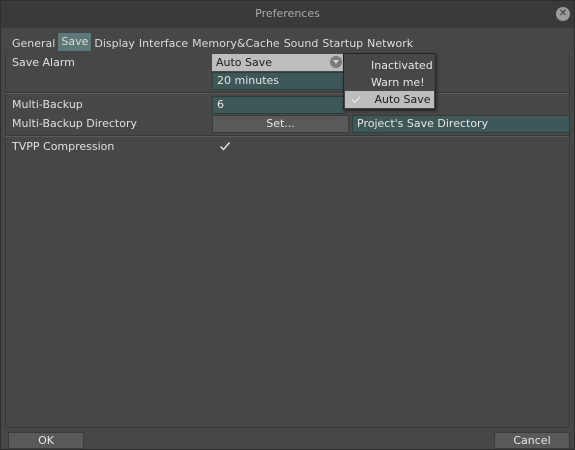 The width and height of the screenshot is (575, 450). I want to click on multi-backup-directory-field: Project's Save Directory, so click(461, 124).